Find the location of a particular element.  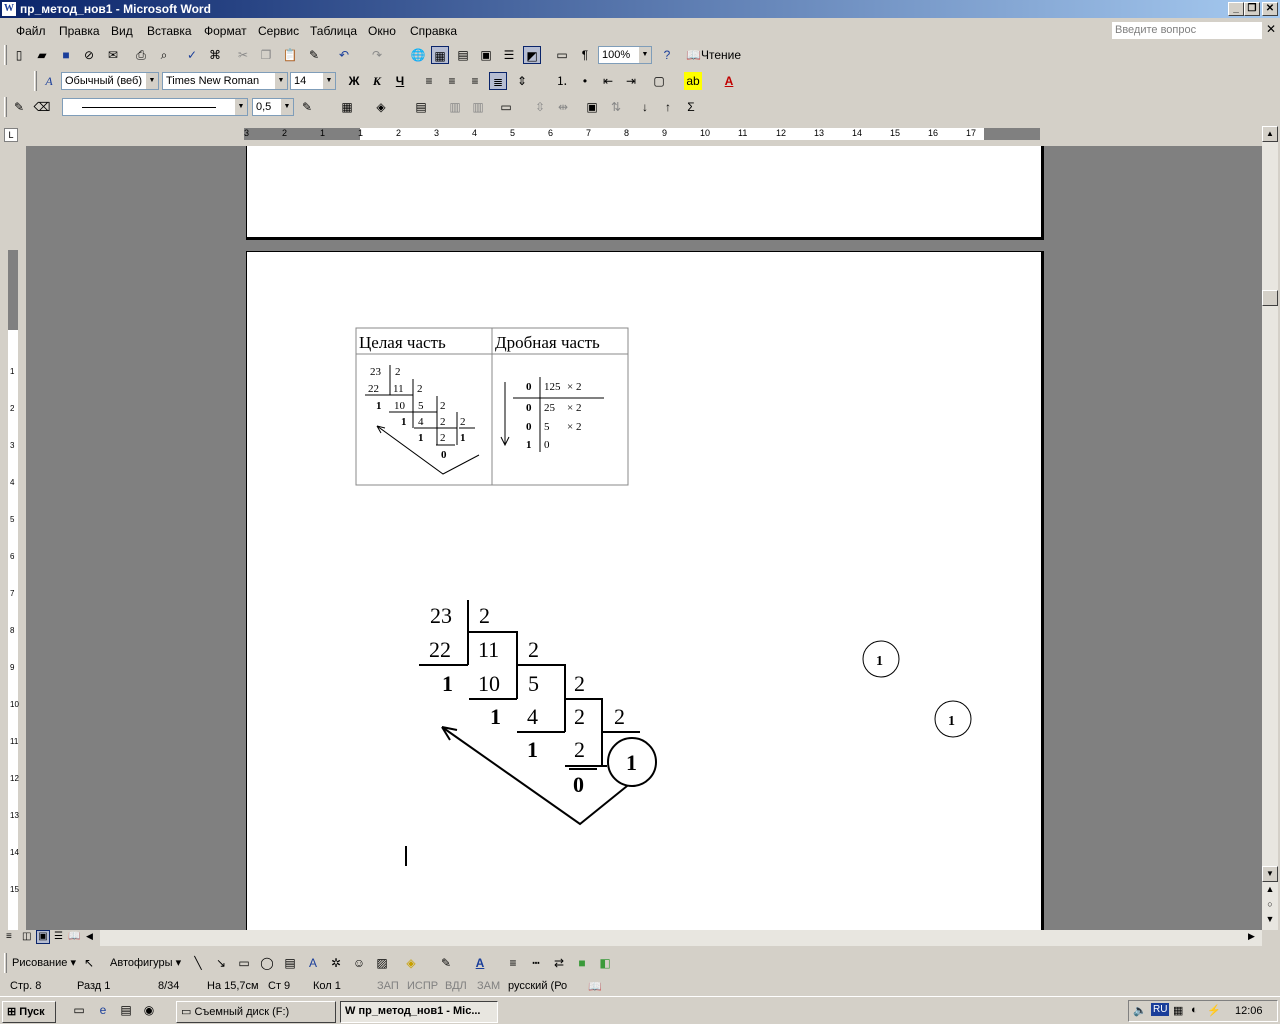

language-indicator: RU is located at coordinates (1160, 1009).